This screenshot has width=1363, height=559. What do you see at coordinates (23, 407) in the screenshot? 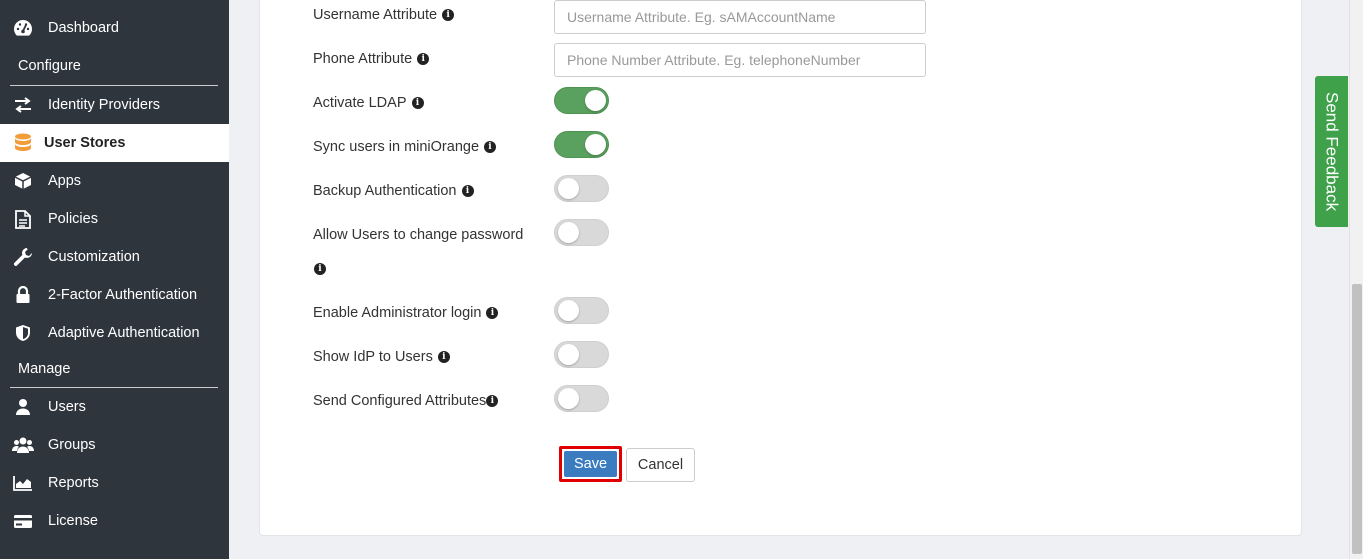
I see `user-icon` at bounding box center [23, 407].